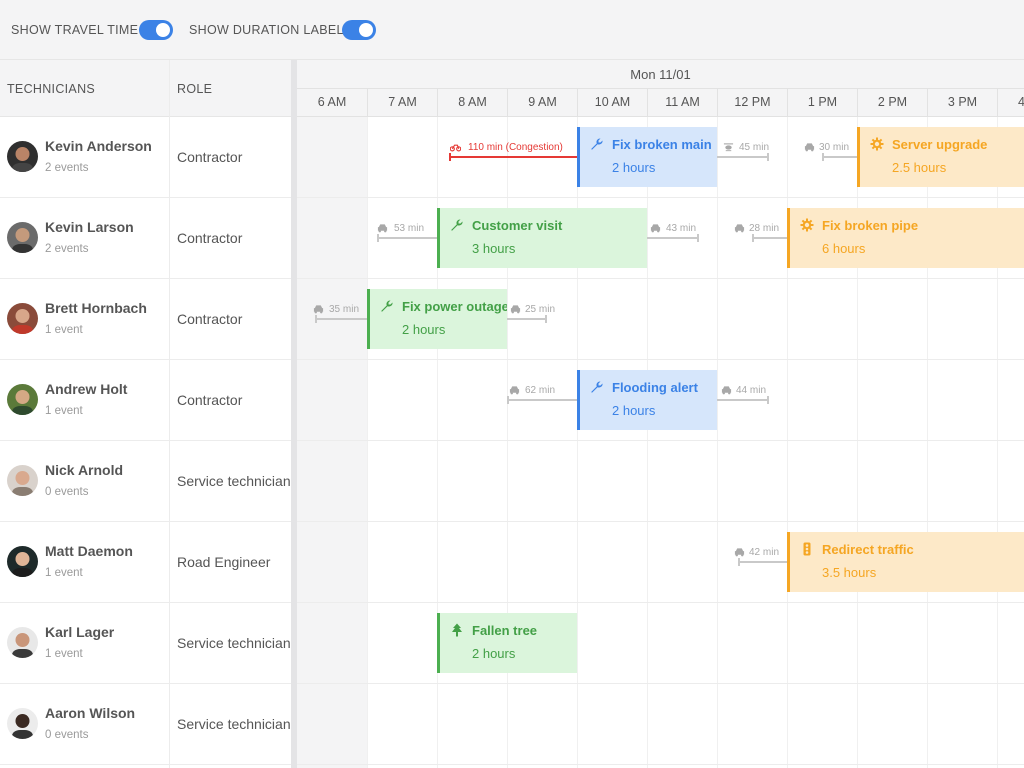 This screenshot has width=1024, height=768. Describe the element at coordinates (940, 157) in the screenshot. I see `event-card: Server upgrade 2.5 hours` at that location.